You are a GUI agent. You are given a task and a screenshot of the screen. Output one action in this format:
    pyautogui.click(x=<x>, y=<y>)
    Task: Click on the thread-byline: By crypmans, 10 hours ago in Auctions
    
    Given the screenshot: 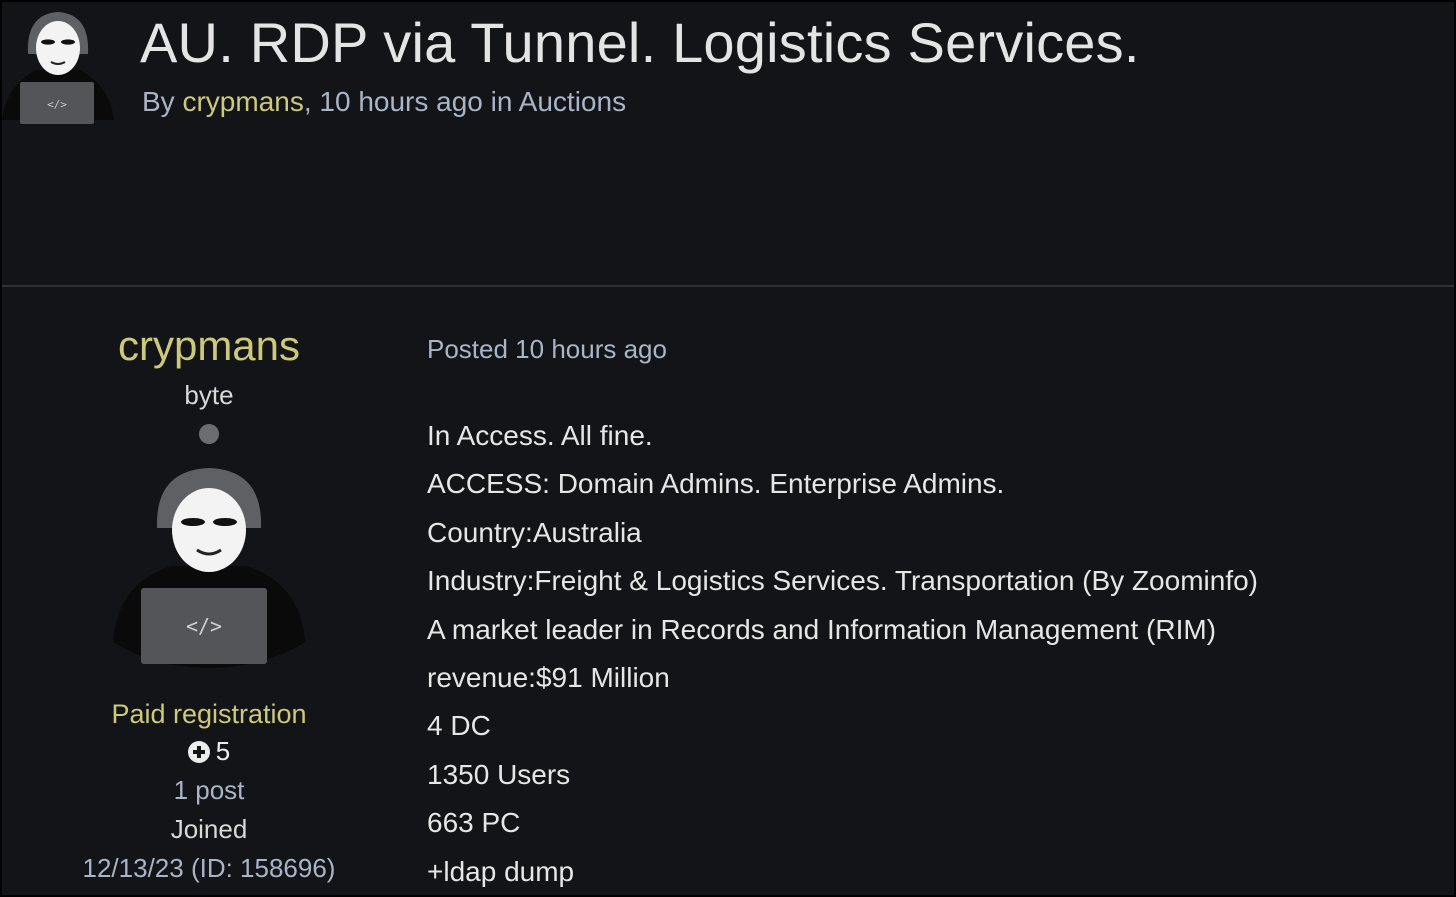 What is the action you would take?
    pyautogui.click(x=384, y=102)
    